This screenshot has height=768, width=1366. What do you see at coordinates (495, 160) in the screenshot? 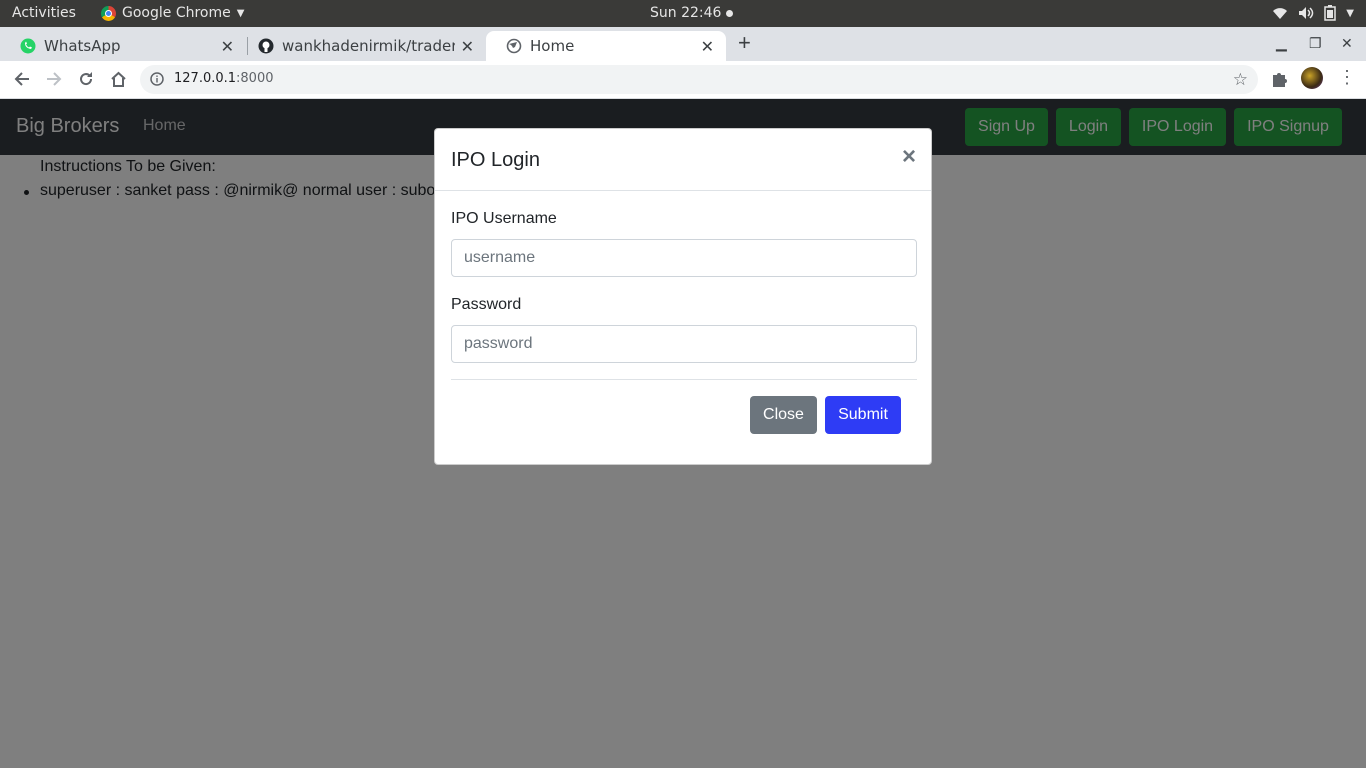
I see `modal-title: IPO Login` at bounding box center [495, 160].